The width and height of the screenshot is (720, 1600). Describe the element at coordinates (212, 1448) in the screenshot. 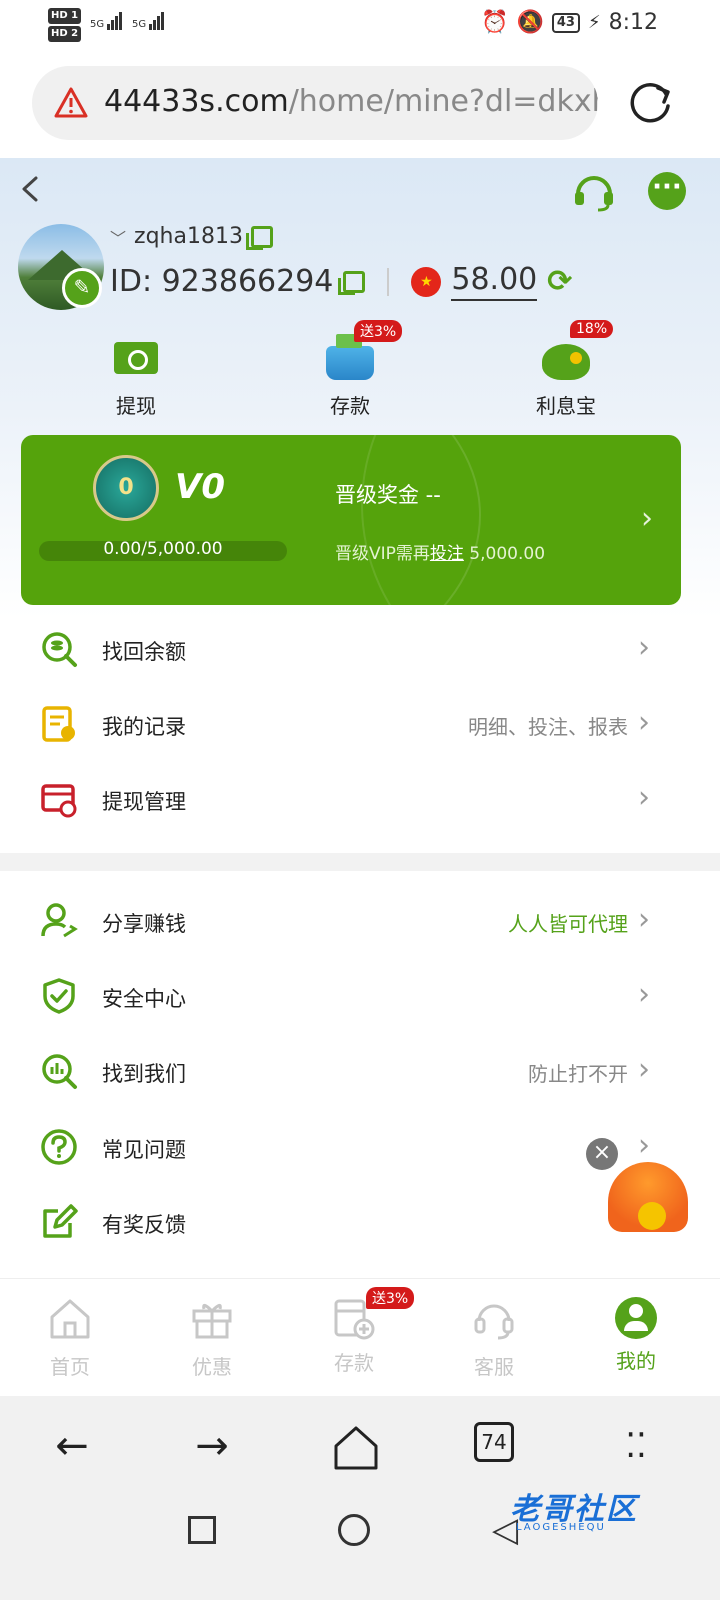

I see `arrow-right-icon: →` at that location.